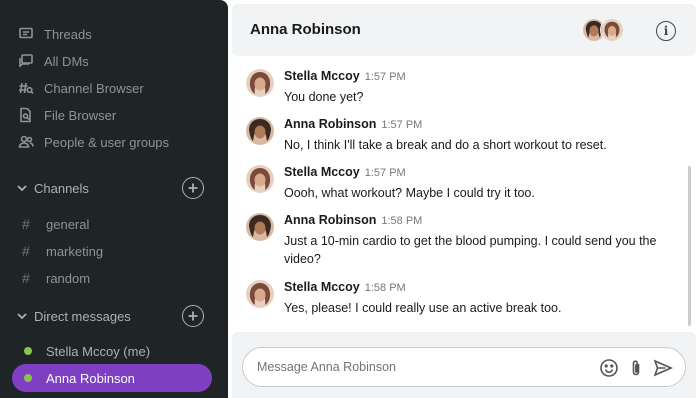 The height and width of the screenshot is (398, 700). I want to click on send-button, so click(663, 368).